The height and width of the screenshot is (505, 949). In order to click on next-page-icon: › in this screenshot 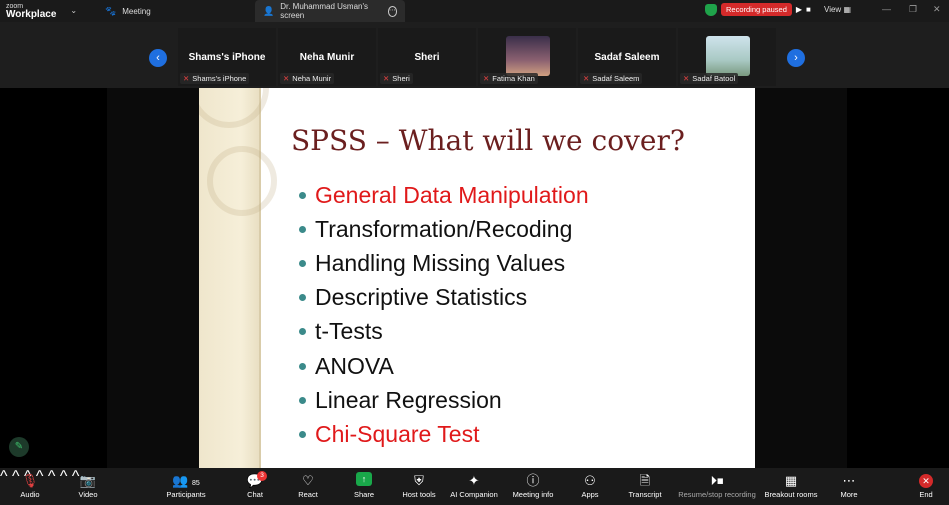, I will do `click(796, 58)`.